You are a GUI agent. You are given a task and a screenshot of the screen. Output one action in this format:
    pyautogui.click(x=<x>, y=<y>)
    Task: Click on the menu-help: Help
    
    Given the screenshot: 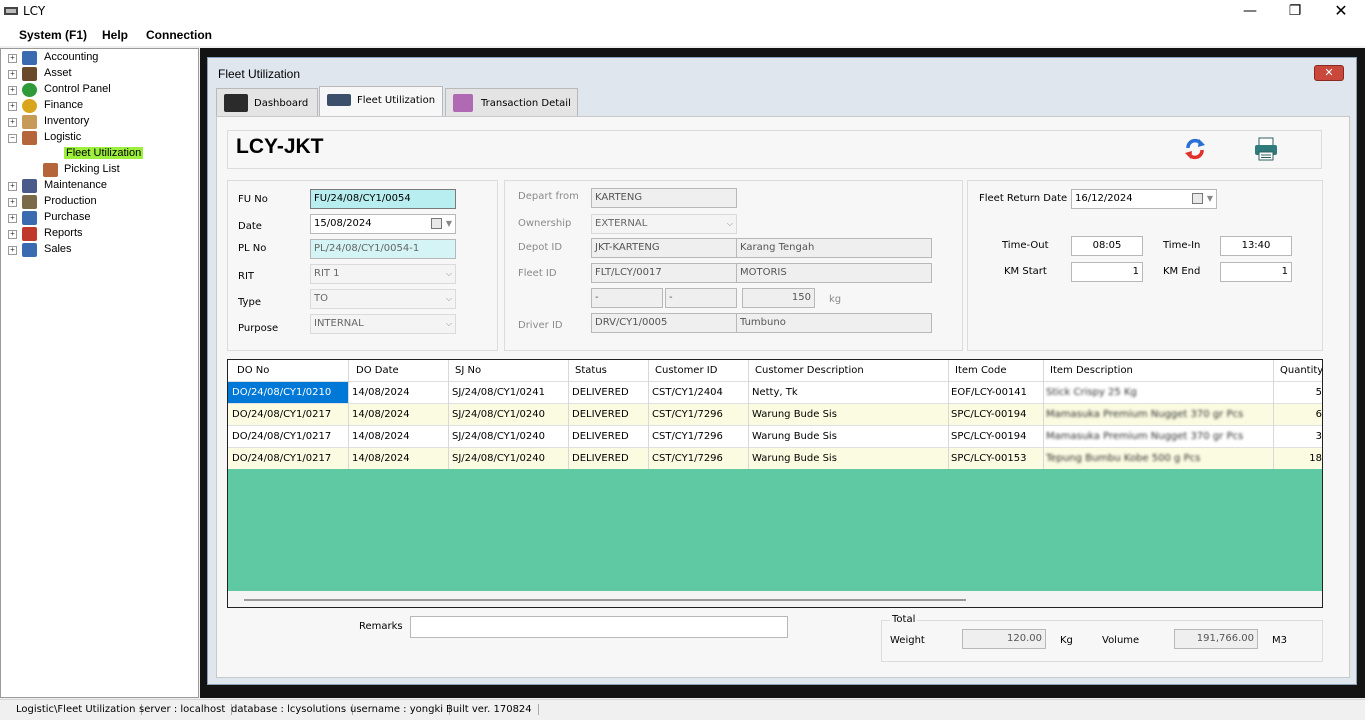 What is the action you would take?
    pyautogui.click(x=115, y=35)
    